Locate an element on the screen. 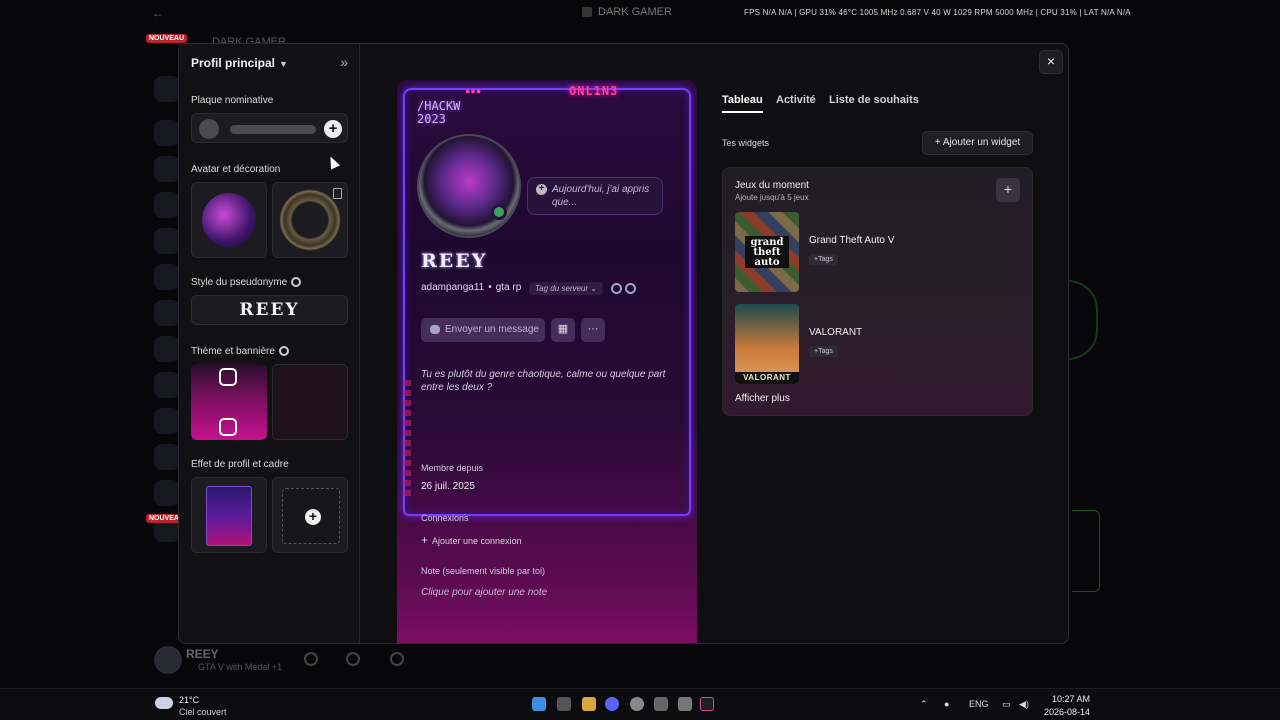  section-pseudo-label: Style du pseudonyme is located at coordinates (246, 282).